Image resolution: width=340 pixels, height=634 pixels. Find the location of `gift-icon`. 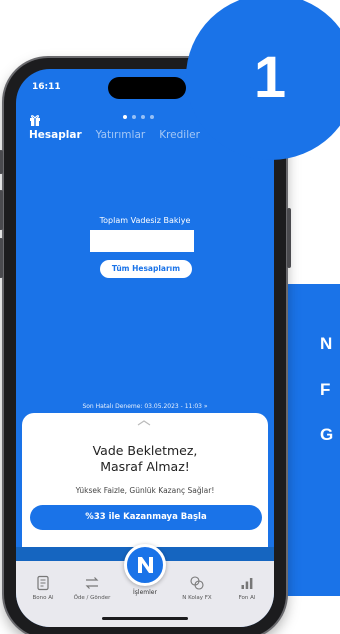

gift-icon is located at coordinates (35, 120).